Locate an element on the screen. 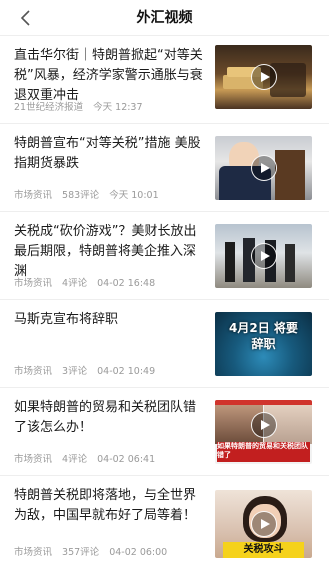 This screenshot has width=329, height=568. news-meta: 市场资讯 583评论 今天 10:01 is located at coordinates (86, 194).